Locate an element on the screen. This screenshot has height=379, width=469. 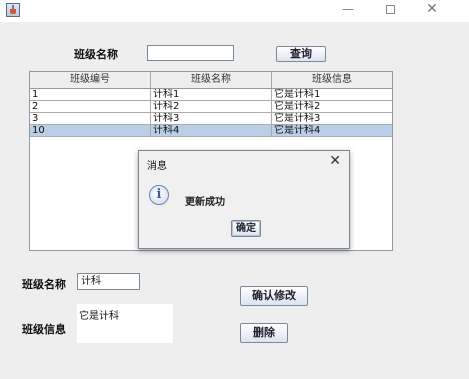
ok-button: 确定 is located at coordinates (246, 228).